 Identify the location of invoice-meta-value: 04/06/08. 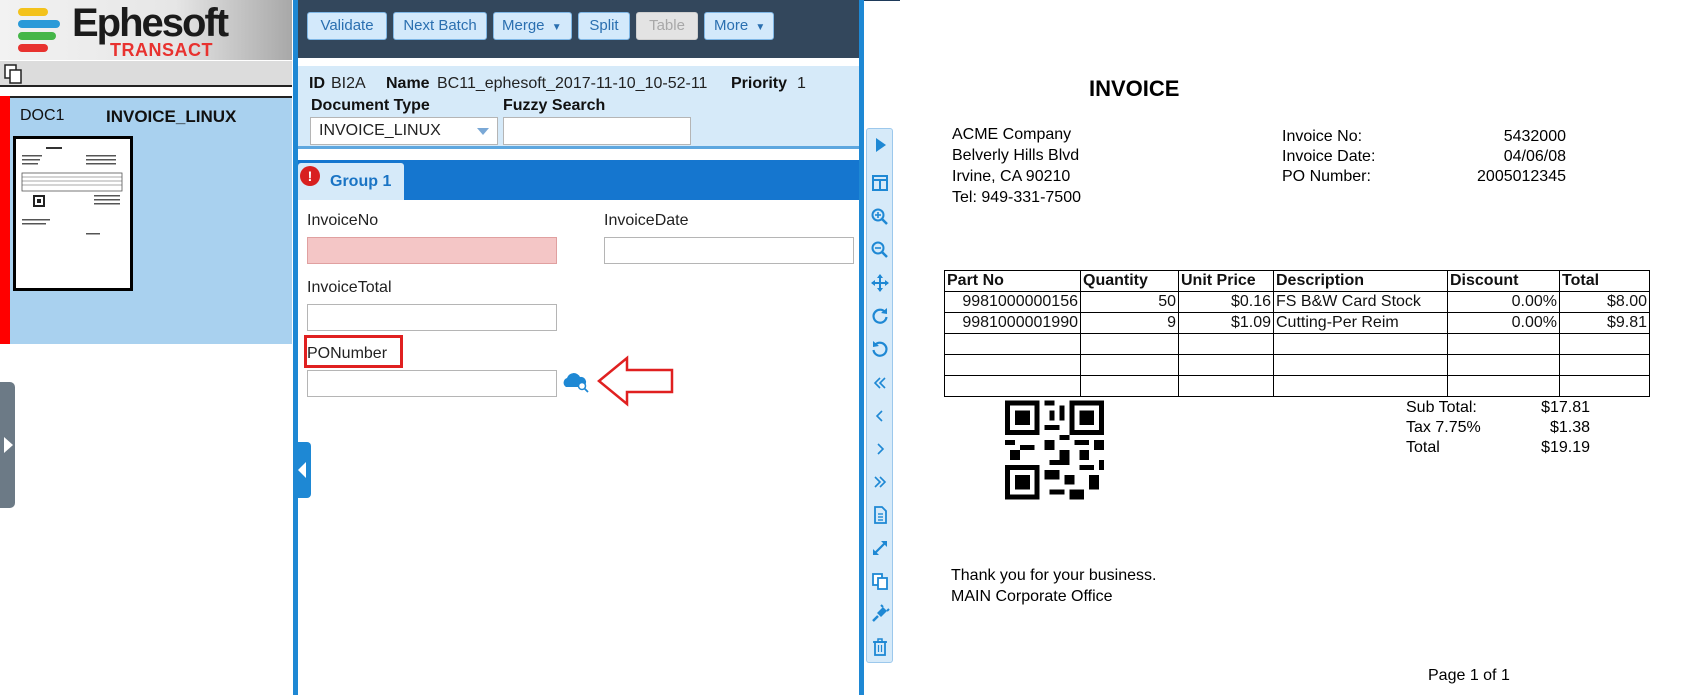
(1534, 156).